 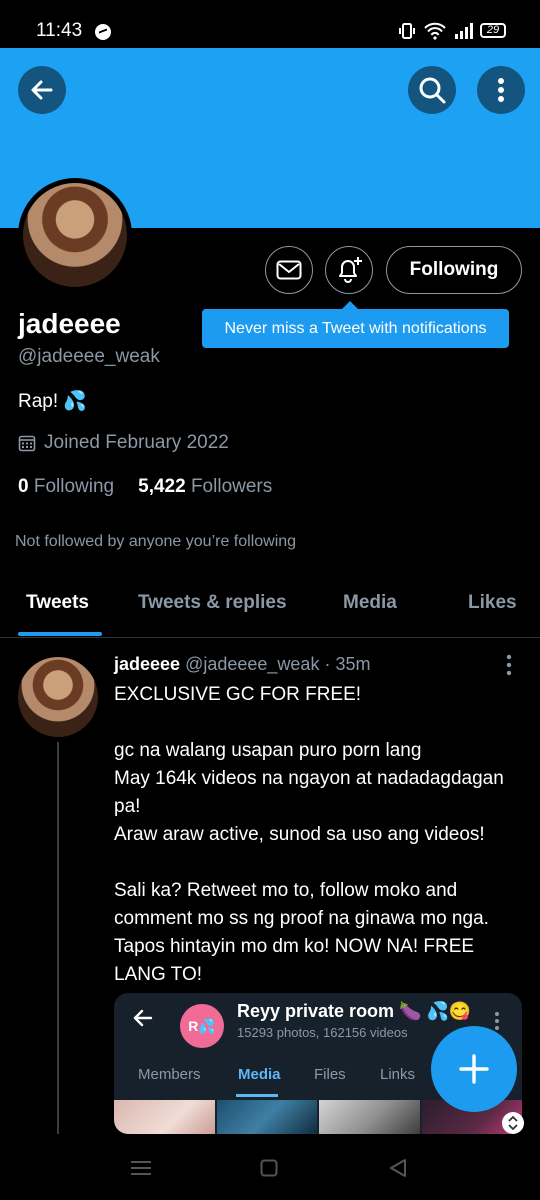 What do you see at coordinates (259, 1074) in the screenshot?
I see `media-tab-media: Media` at bounding box center [259, 1074].